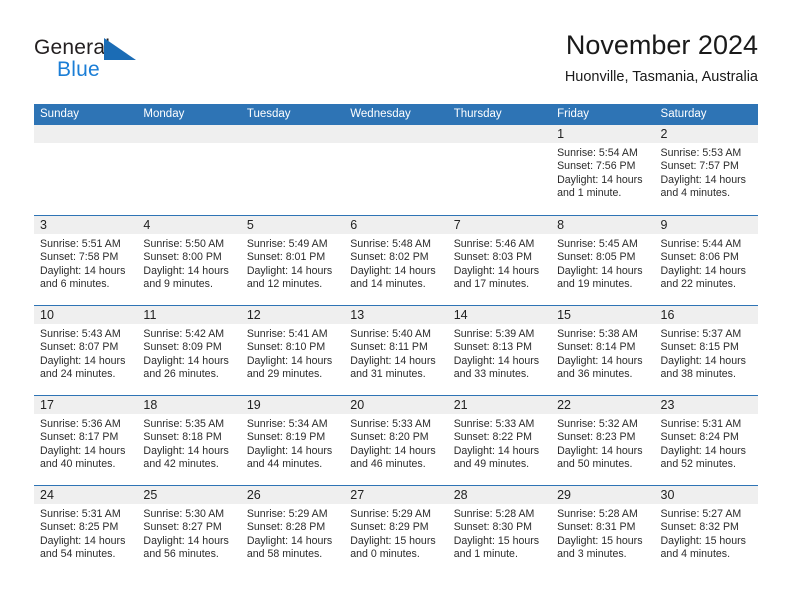 The image size is (792, 612). Describe the element at coordinates (491, 374) in the screenshot. I see `daylight-text-cont: and 33 minutes.` at that location.